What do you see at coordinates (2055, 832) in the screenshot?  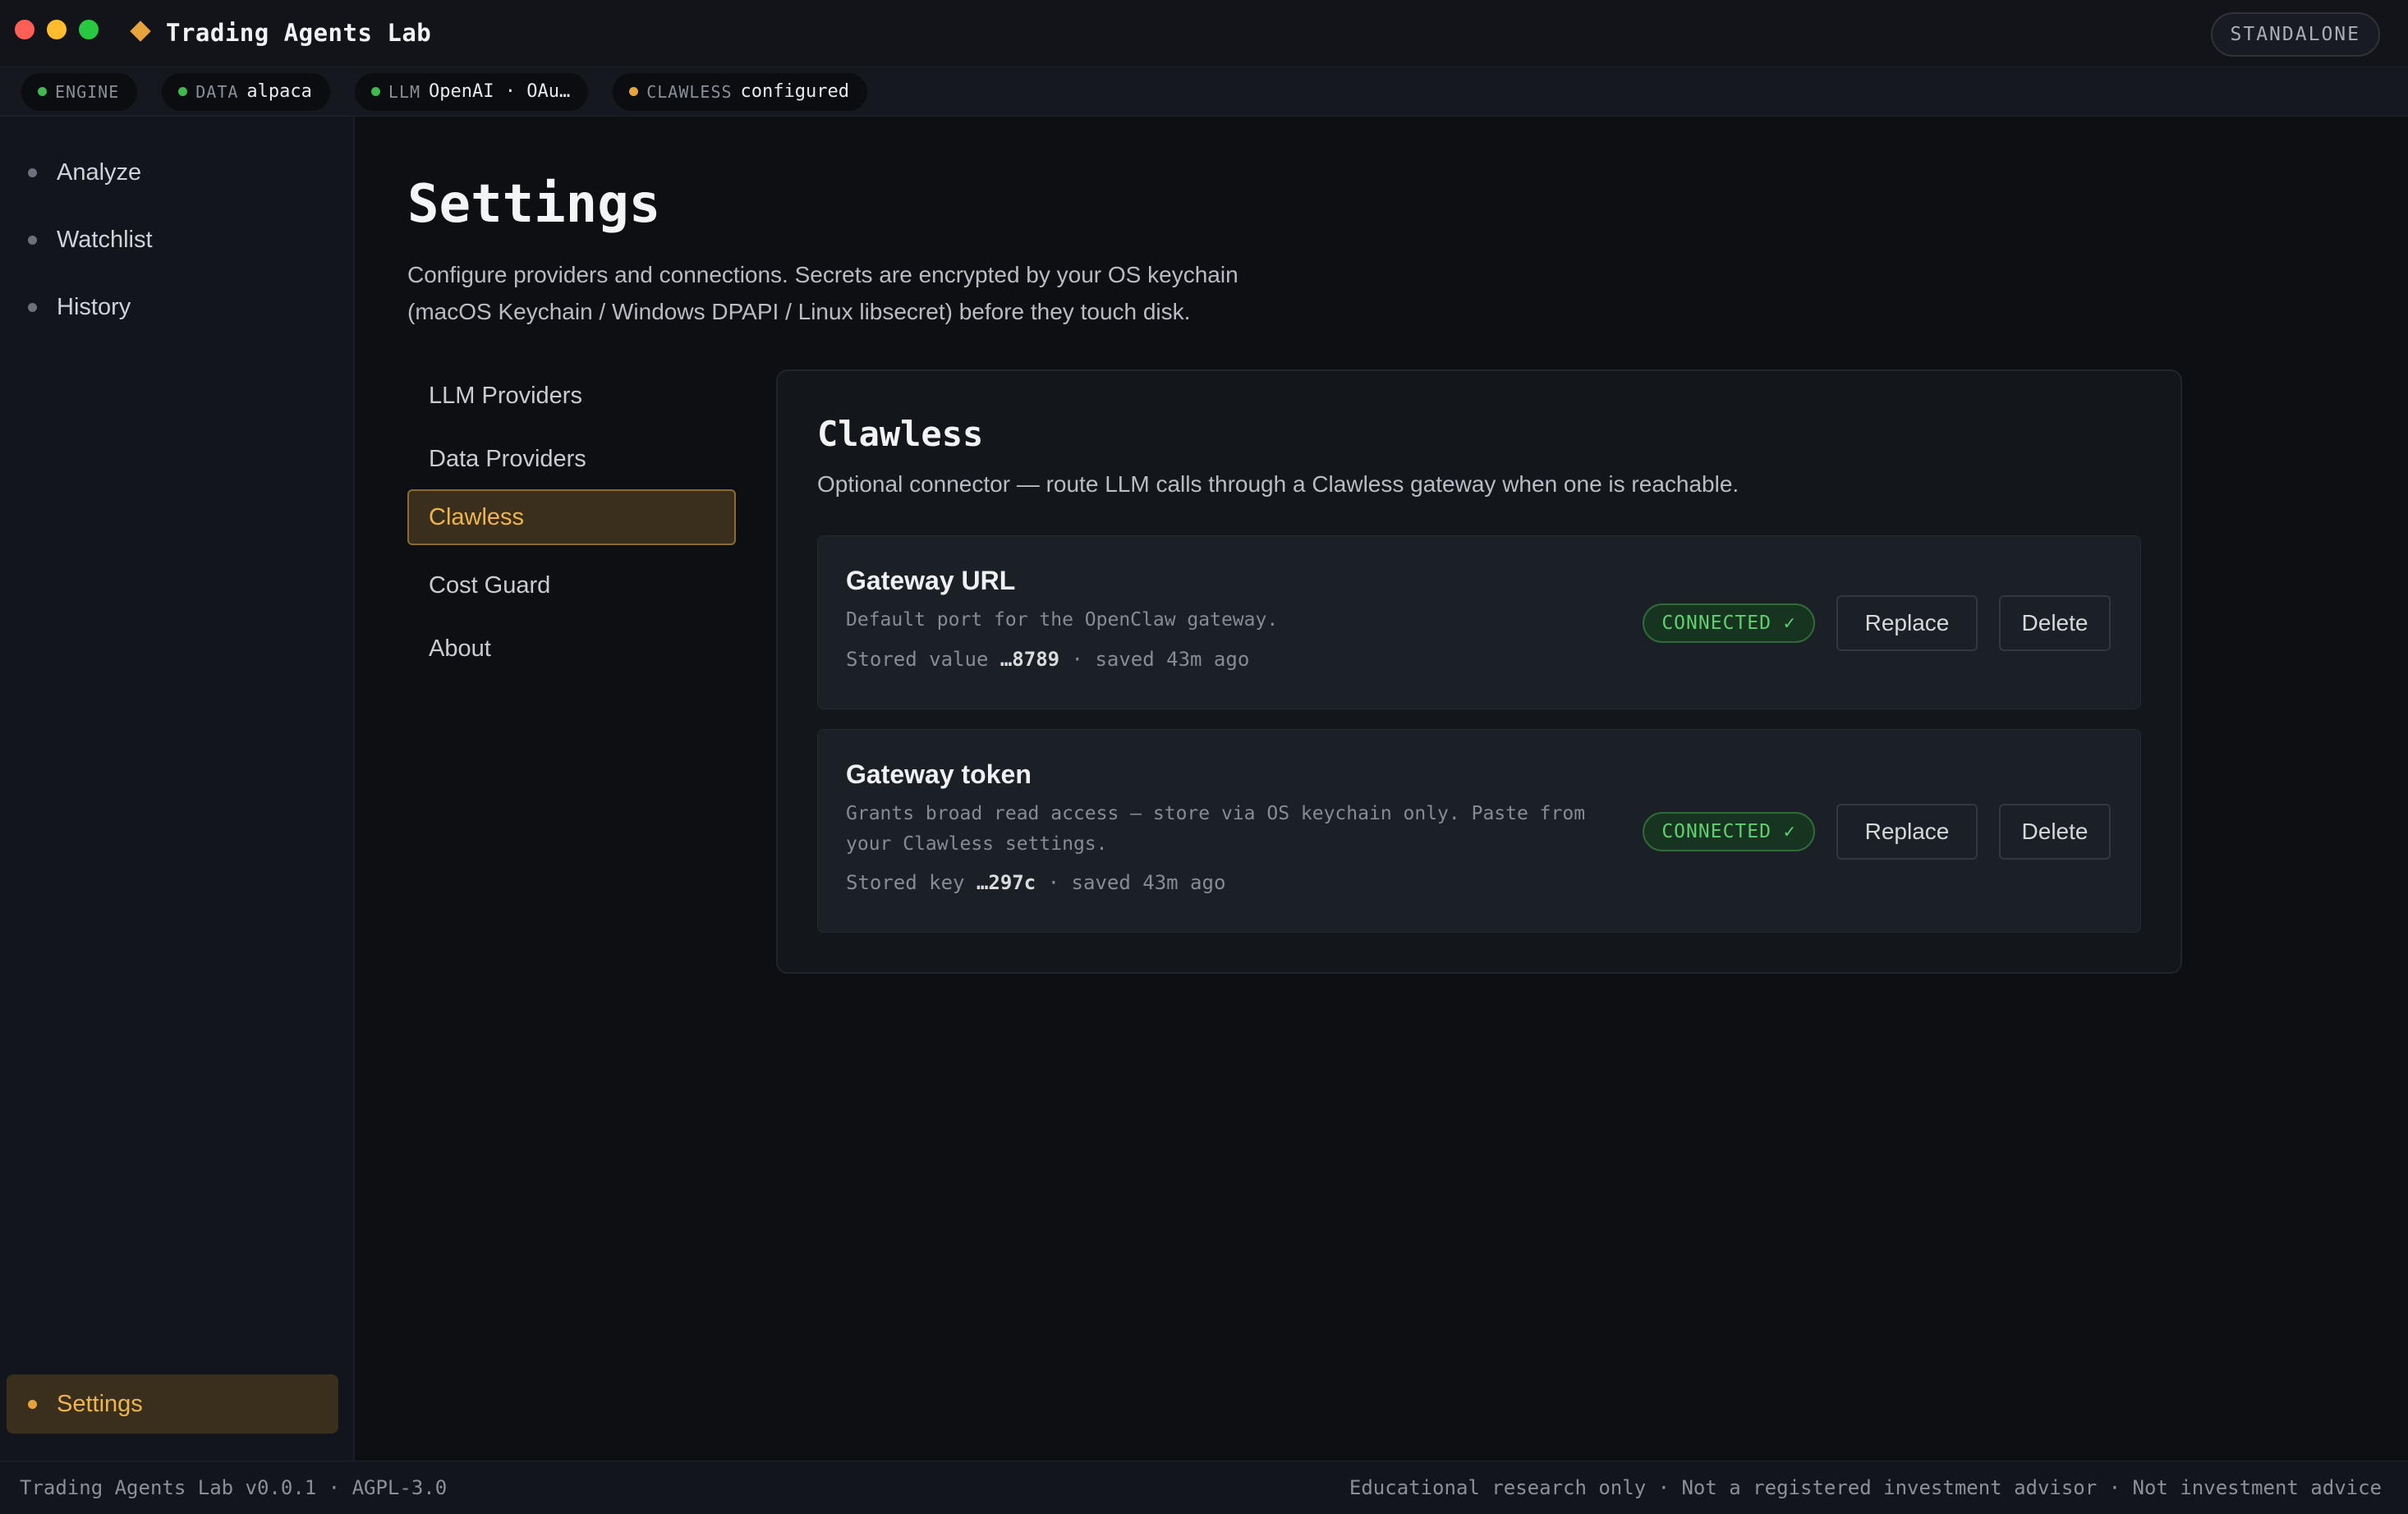 I see `delete-gateway-token-button: Delete` at bounding box center [2055, 832].